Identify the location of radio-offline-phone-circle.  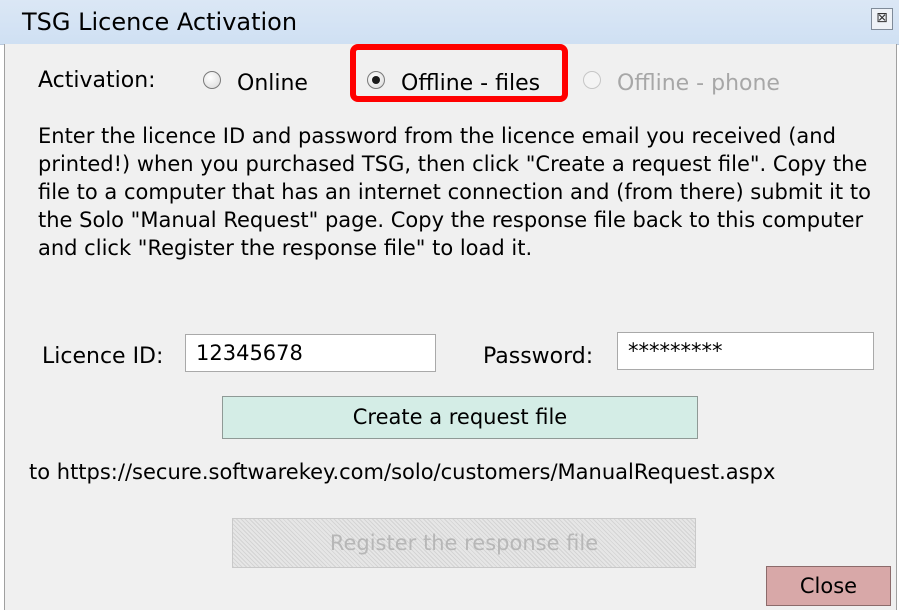
(592, 80).